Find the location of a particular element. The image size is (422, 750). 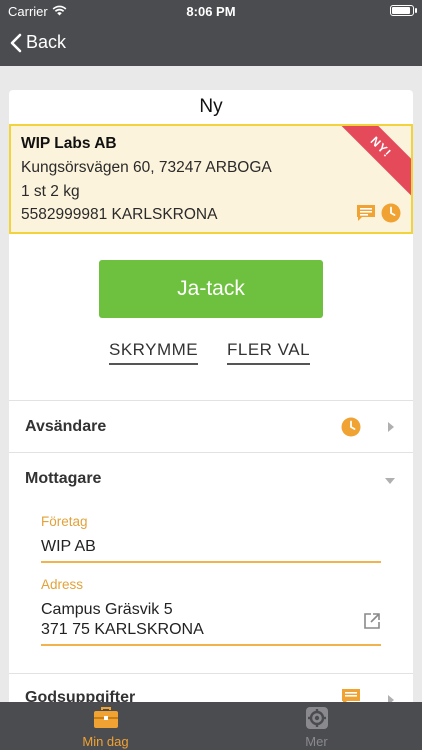

new-badge: NY! is located at coordinates (370, 162).